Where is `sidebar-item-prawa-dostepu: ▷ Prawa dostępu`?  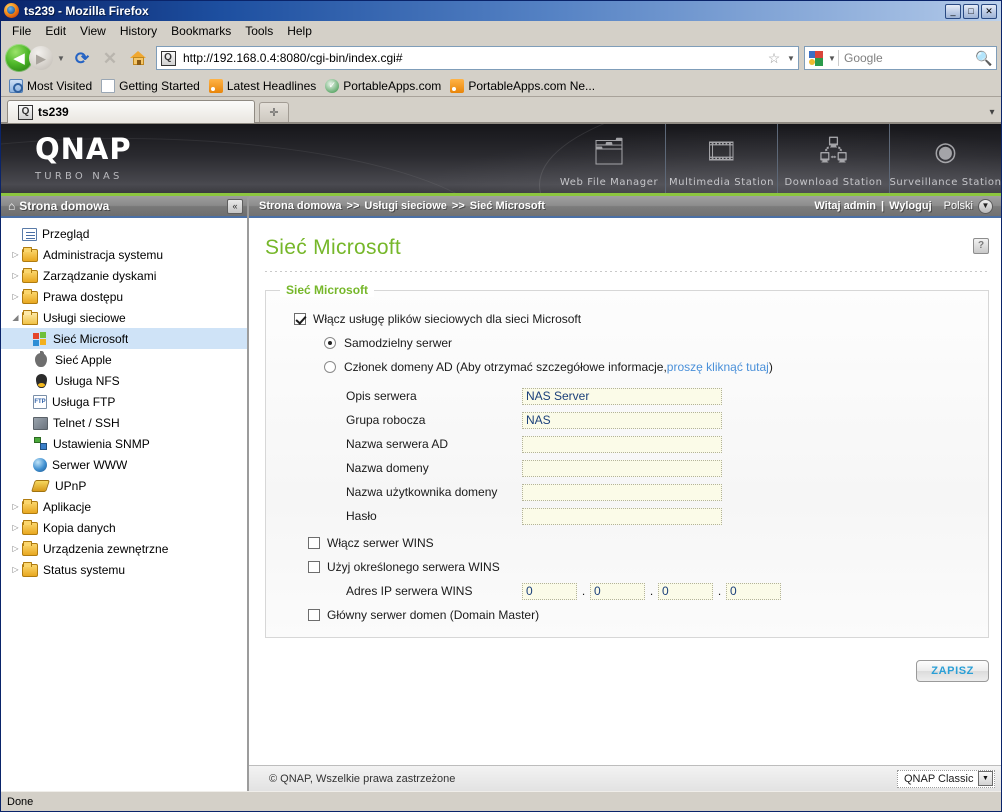 sidebar-item-prawa-dostepu: ▷ Prawa dostępu is located at coordinates (124, 296).